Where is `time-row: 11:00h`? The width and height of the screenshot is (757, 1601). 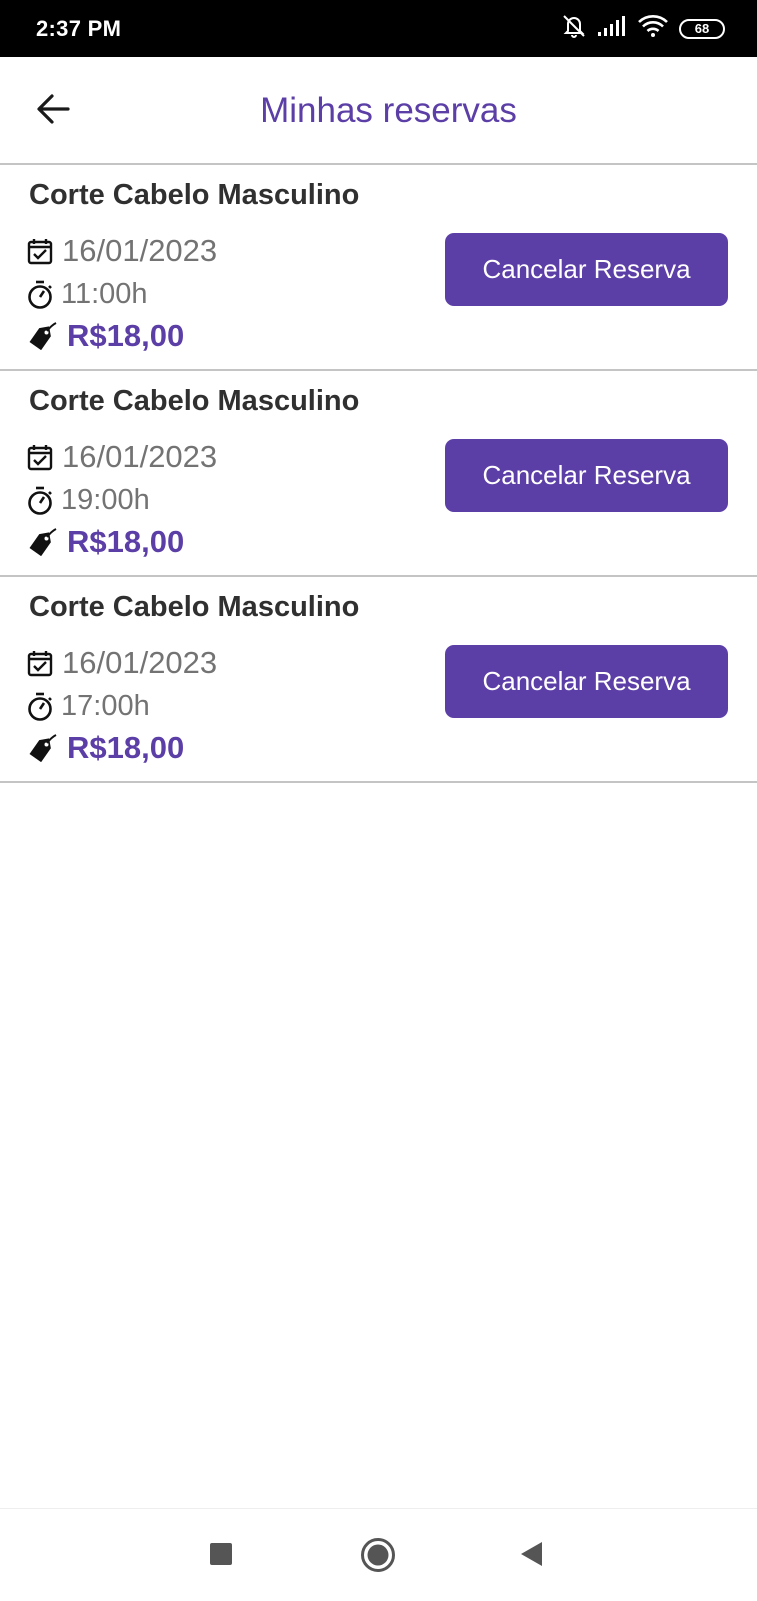 time-row: 11:00h is located at coordinates (87, 294).